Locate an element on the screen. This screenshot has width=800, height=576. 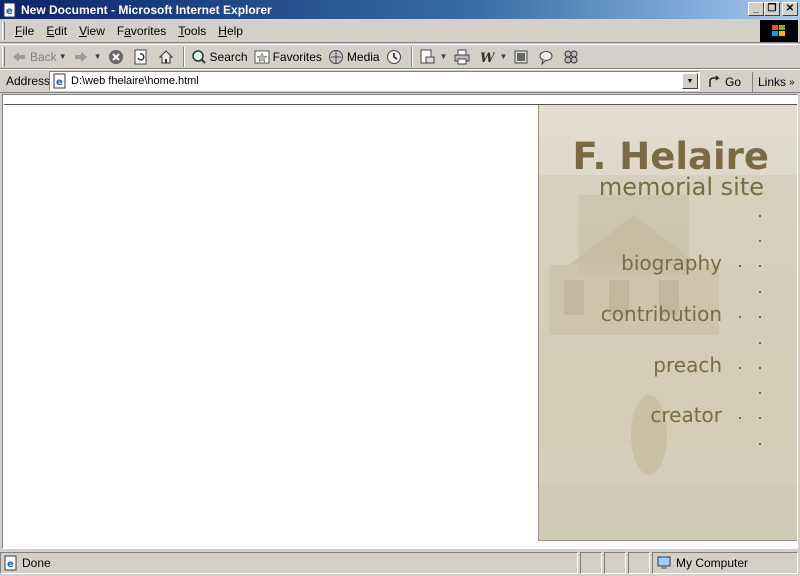
menu-grip is located at coordinates (3, 30).